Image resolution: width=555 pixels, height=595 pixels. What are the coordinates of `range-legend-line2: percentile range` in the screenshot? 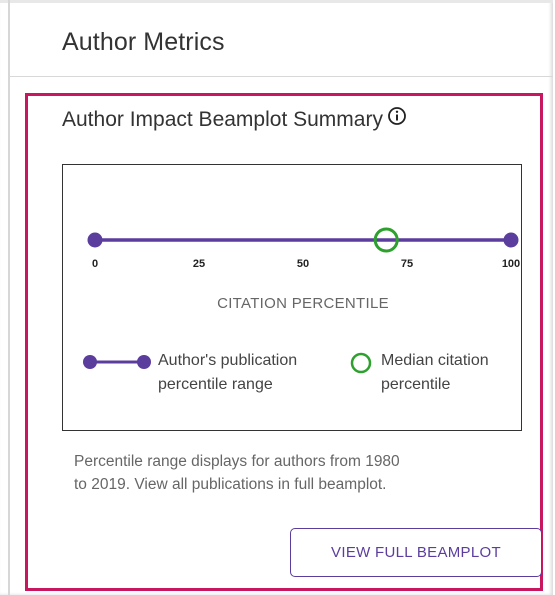 It's located at (215, 384).